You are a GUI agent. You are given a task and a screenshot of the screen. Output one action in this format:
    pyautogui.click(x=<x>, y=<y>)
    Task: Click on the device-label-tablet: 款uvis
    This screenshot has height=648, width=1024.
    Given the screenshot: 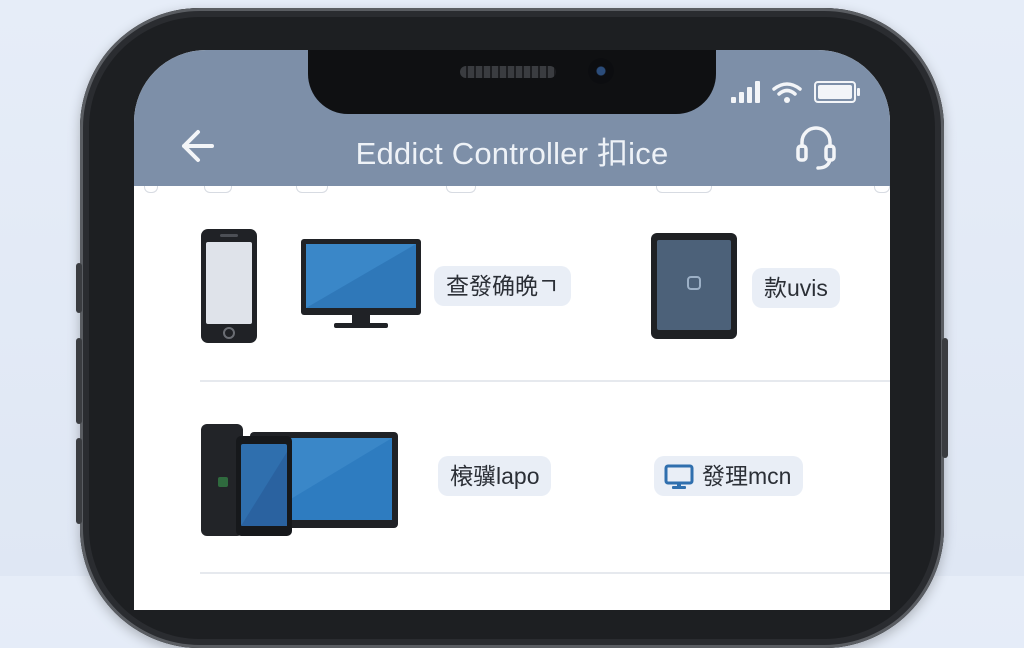 What is the action you would take?
    pyautogui.click(x=796, y=288)
    